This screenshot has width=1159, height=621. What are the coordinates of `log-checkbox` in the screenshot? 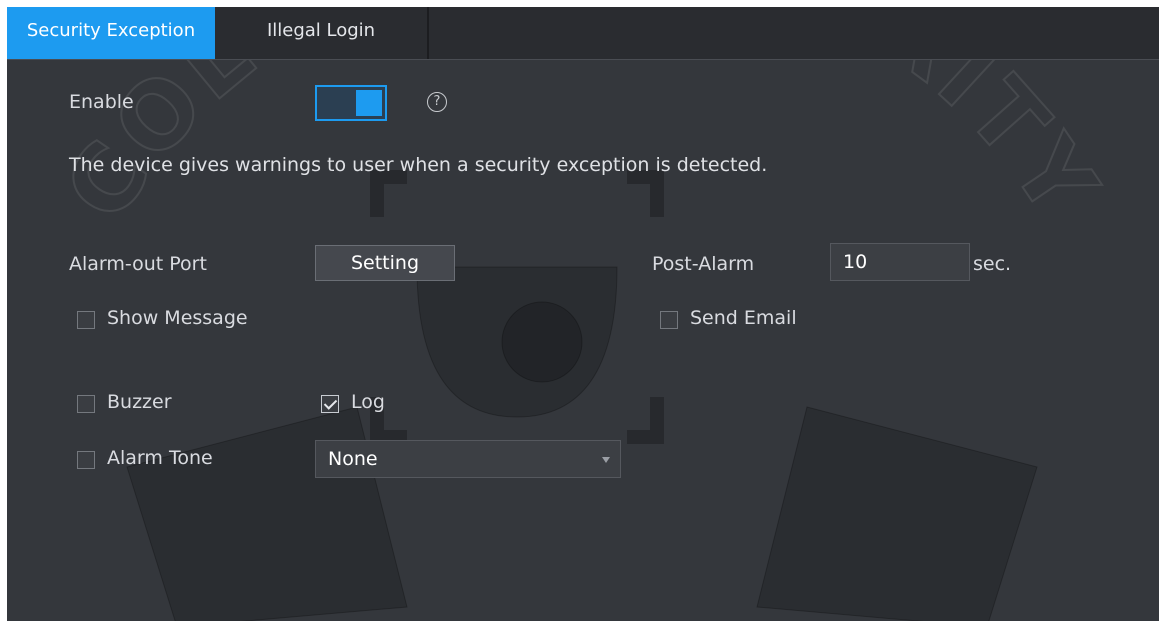 It's located at (330, 404).